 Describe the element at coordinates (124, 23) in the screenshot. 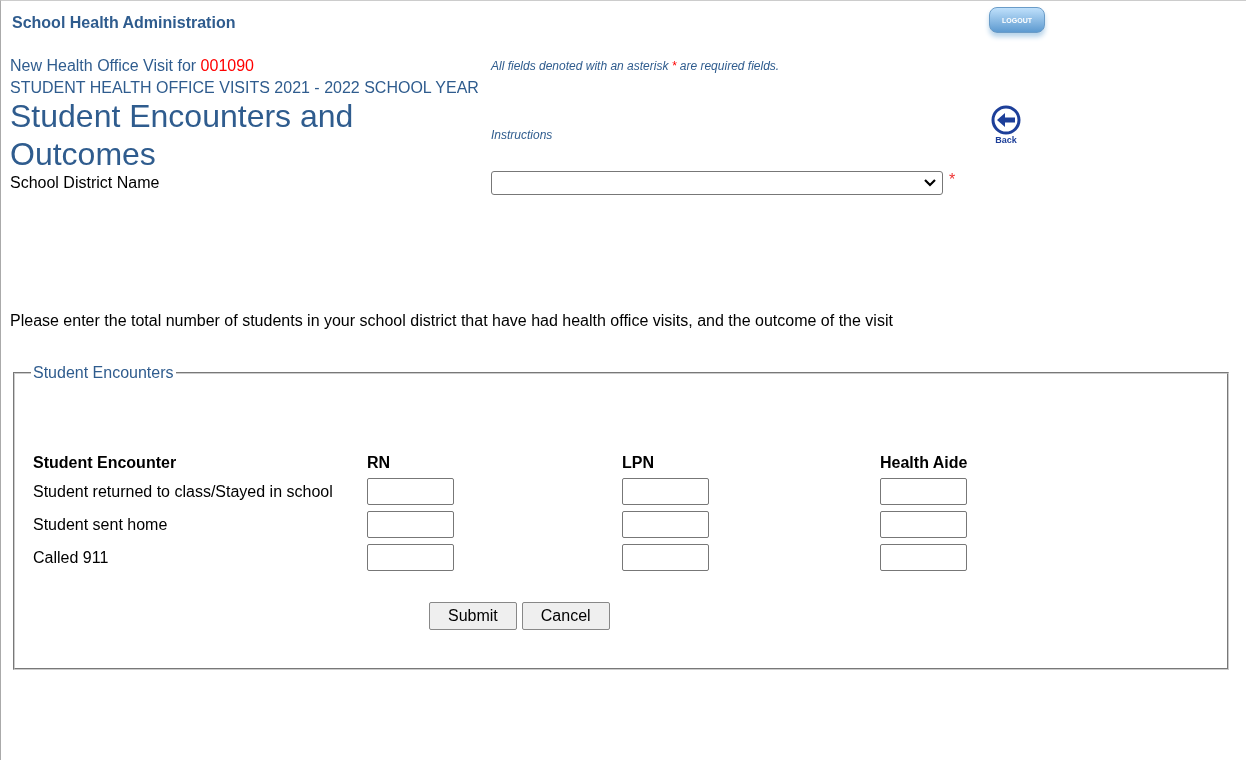

I see `app-title: School Health Administration` at that location.